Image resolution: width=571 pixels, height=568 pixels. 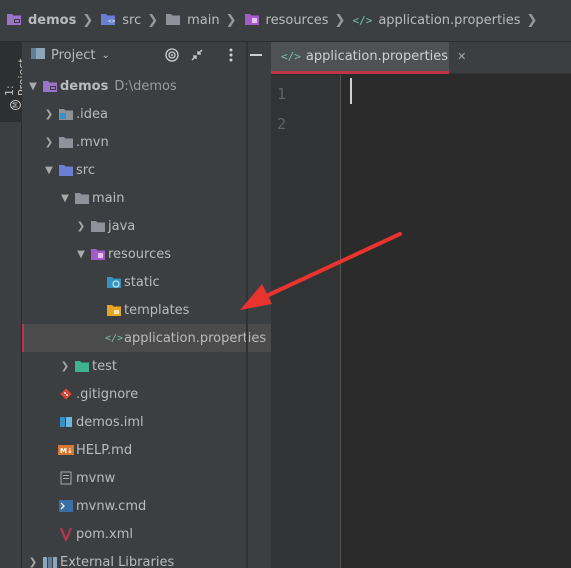 I want to click on test-folder-icon, so click(x=82, y=366).